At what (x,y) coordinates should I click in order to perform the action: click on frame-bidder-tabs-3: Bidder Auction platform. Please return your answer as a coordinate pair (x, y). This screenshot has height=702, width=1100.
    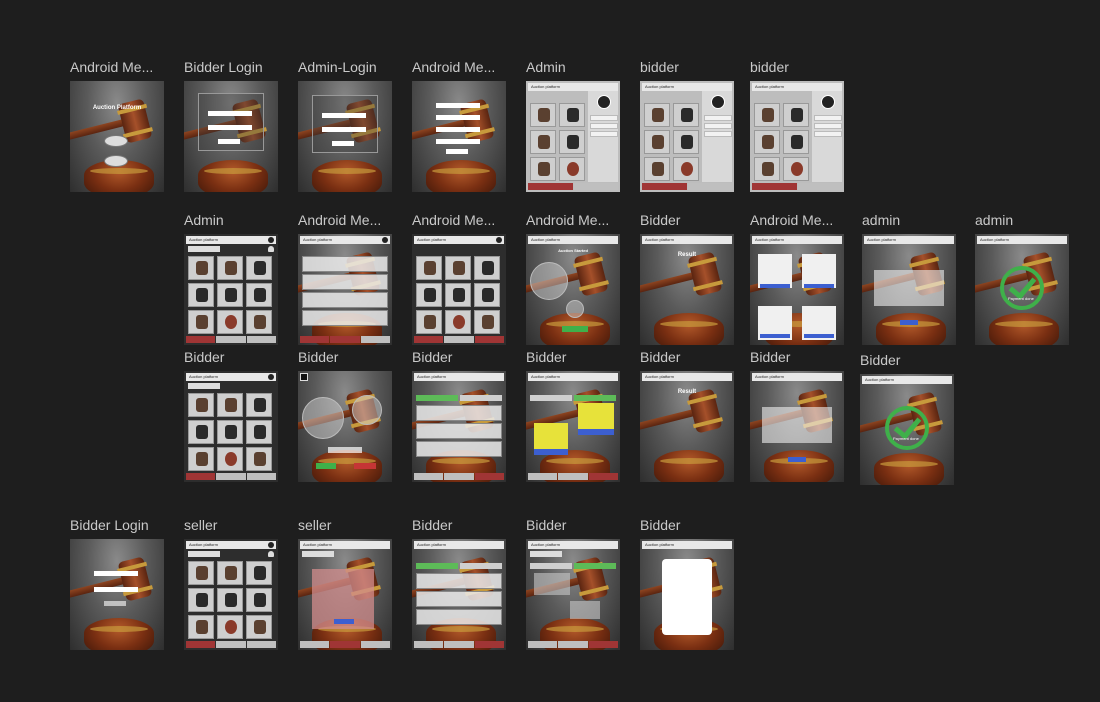
    Looking at the image, I should click on (459, 583).